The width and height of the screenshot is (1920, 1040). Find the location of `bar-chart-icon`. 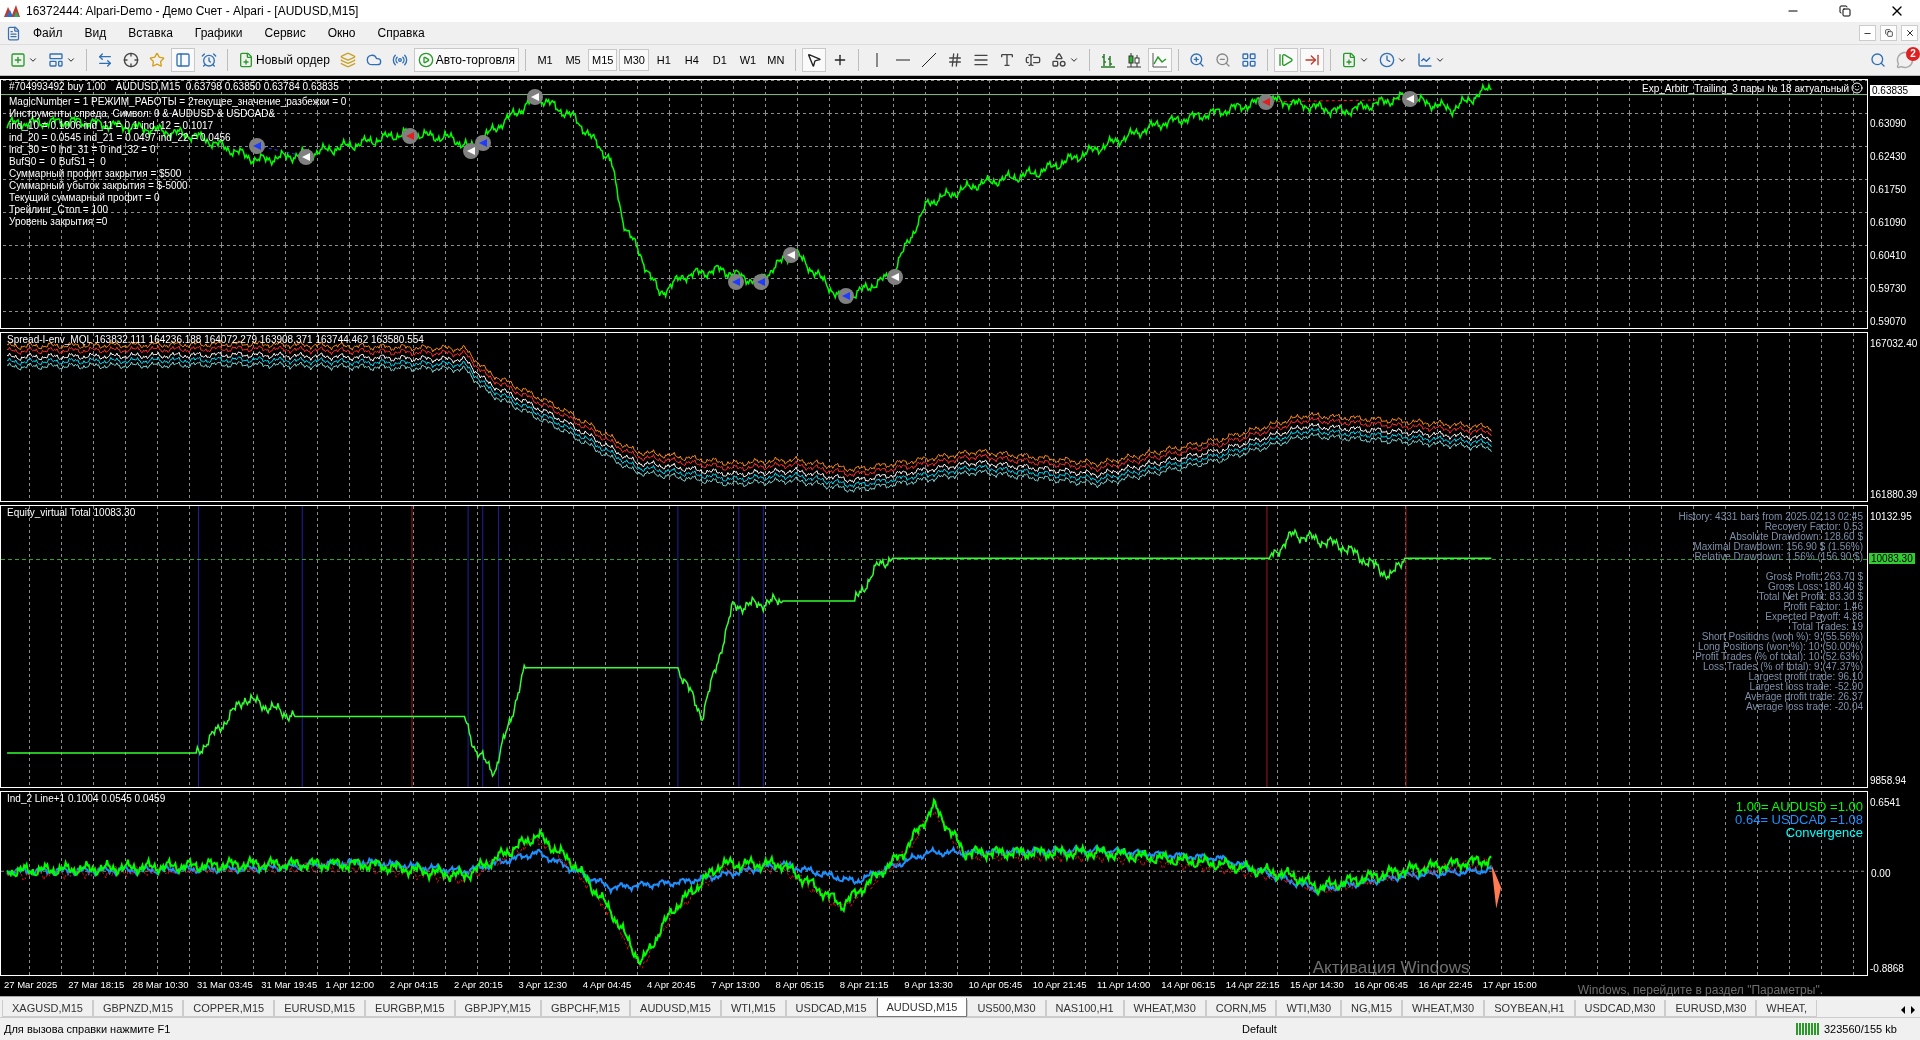

bar-chart-icon is located at coordinates (1107, 60).